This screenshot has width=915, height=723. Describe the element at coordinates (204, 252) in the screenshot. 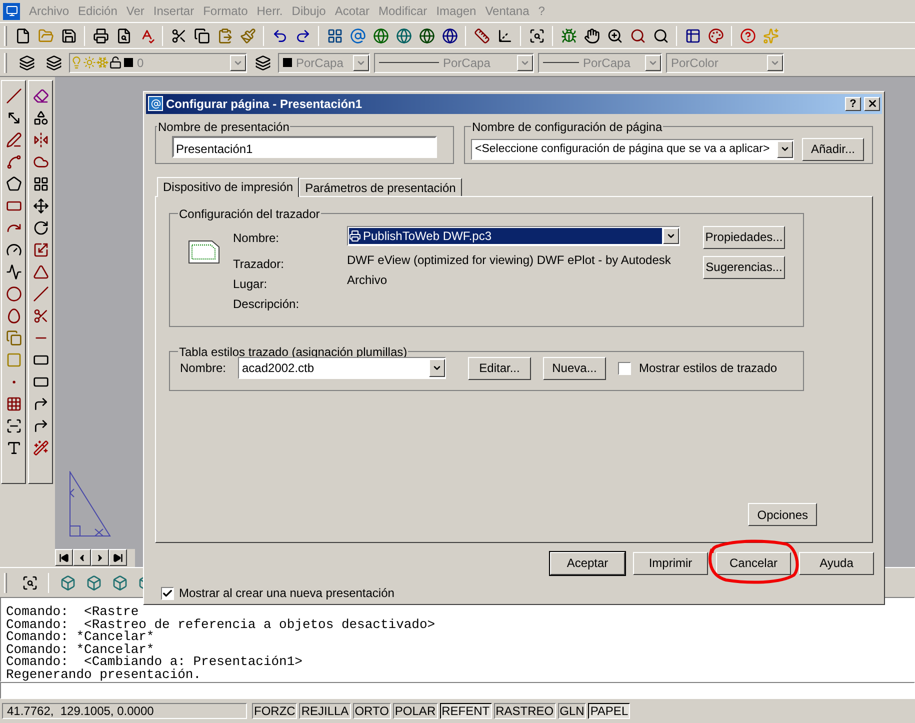

I see `plotter-icon` at that location.